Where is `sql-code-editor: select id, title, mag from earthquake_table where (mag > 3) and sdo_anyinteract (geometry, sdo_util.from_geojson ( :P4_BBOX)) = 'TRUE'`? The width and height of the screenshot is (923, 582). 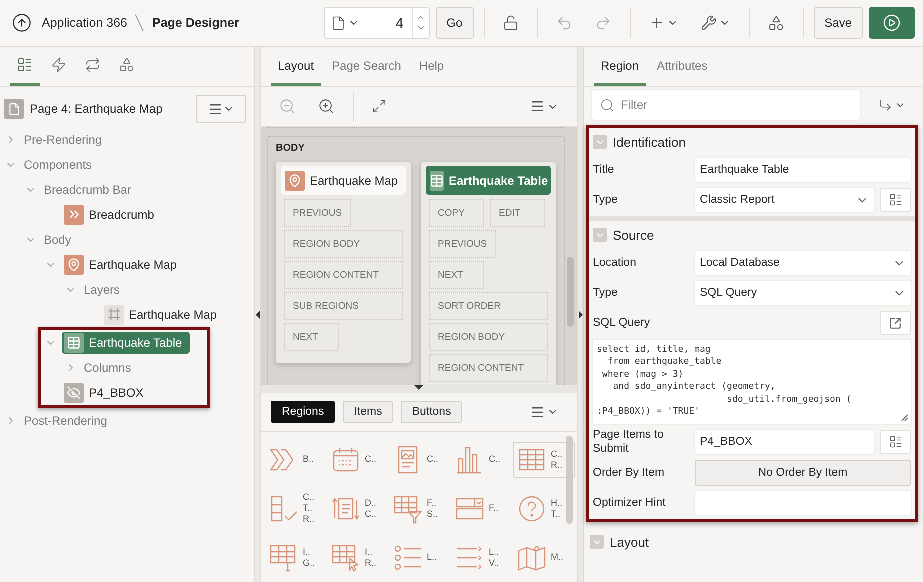 sql-code-editor: select id, title, mag from earthquake_table where (mag > 3) and sdo_anyinteract (geometry, sdo_util.from_geojson ( :P4_BBOX)) = 'TRUE' is located at coordinates (752, 382).